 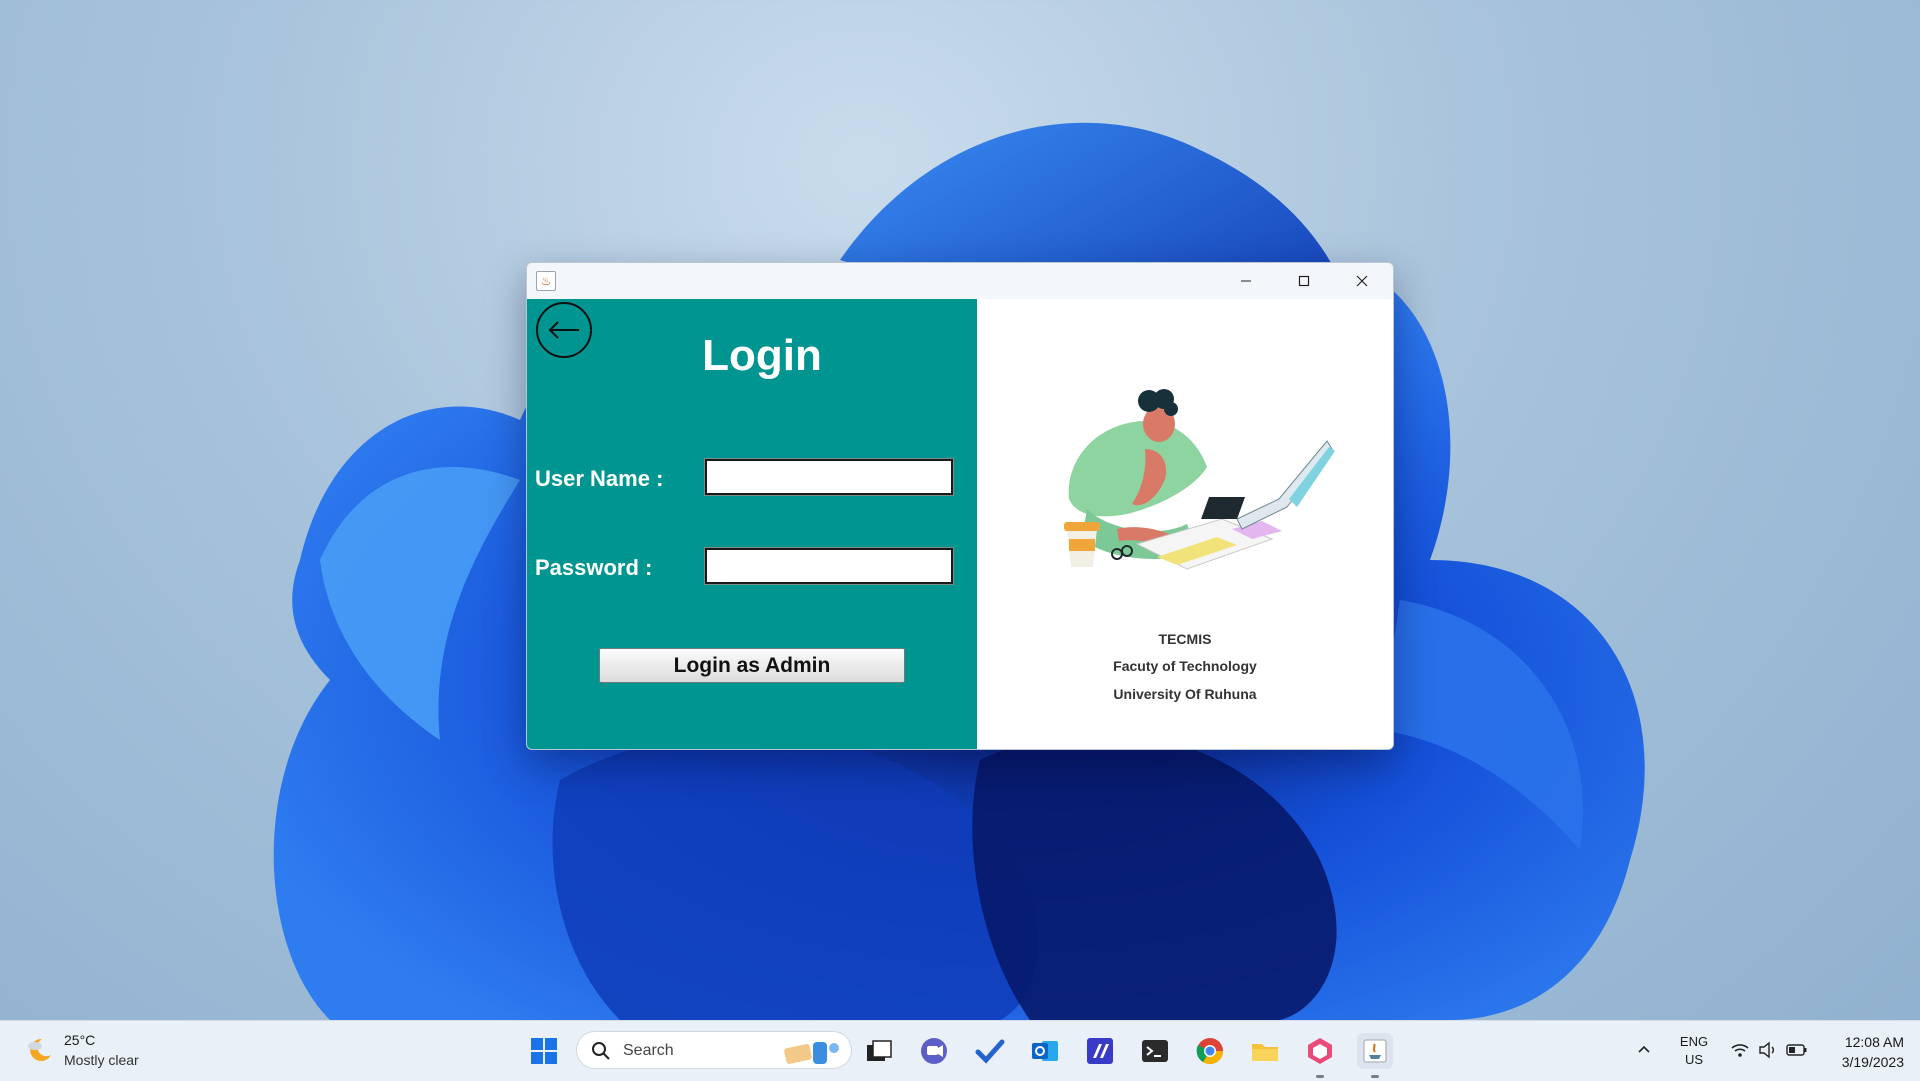 I want to click on taskbar-task-view, so click(x=879, y=1051).